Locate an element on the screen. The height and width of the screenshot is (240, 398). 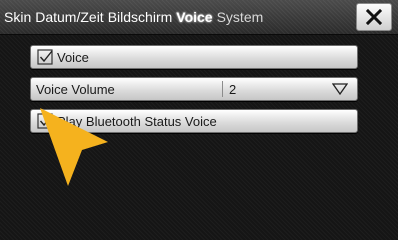
close-button is located at coordinates (374, 17).